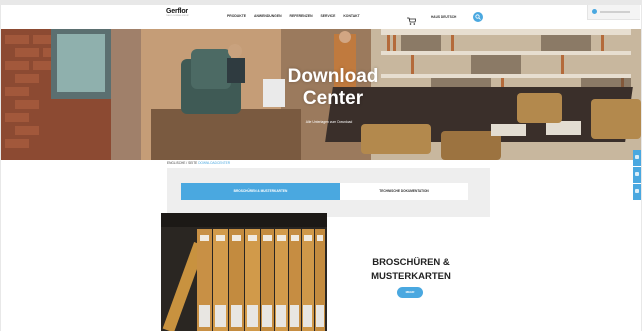  Describe the element at coordinates (333, 98) in the screenshot. I see `hero-title-line2: Center` at that location.